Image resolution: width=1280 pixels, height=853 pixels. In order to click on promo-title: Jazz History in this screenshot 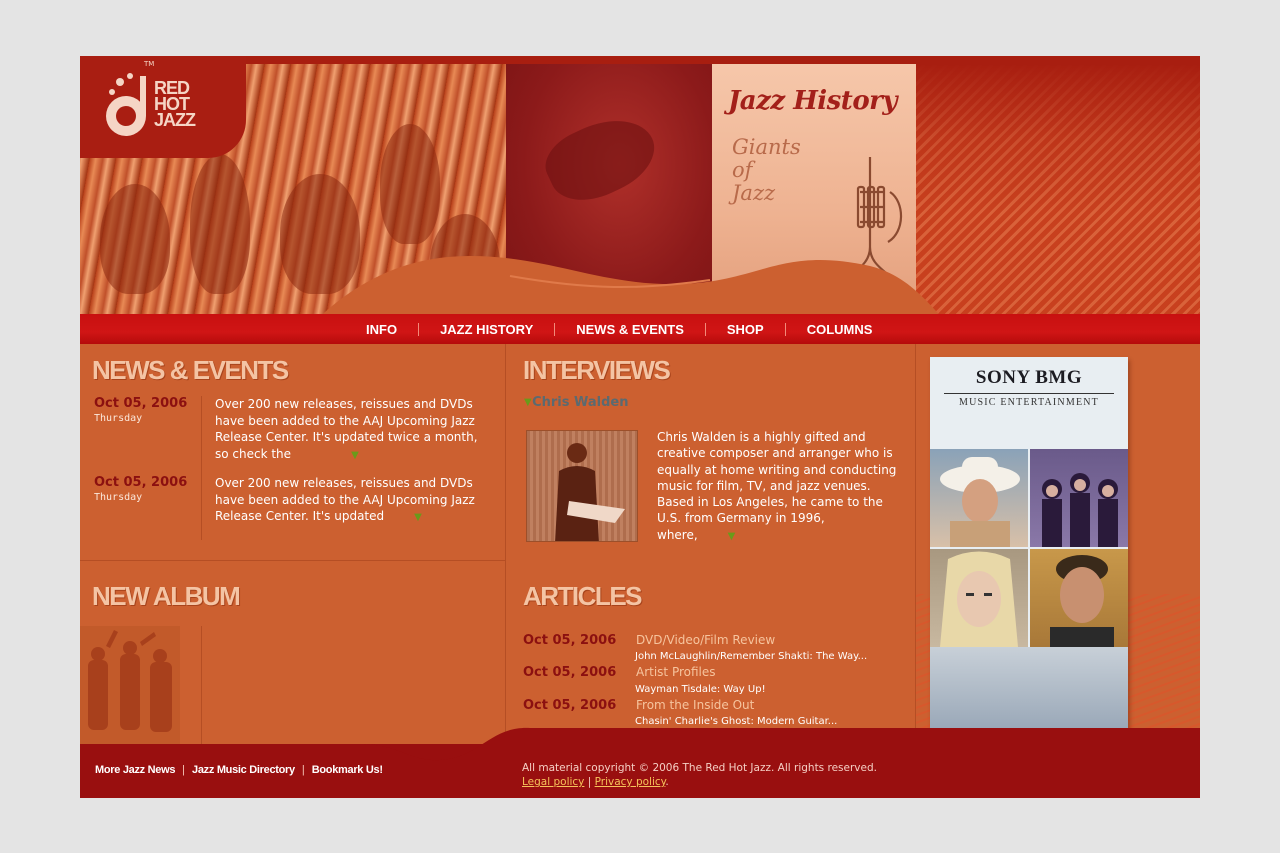, I will do `click(812, 101)`.